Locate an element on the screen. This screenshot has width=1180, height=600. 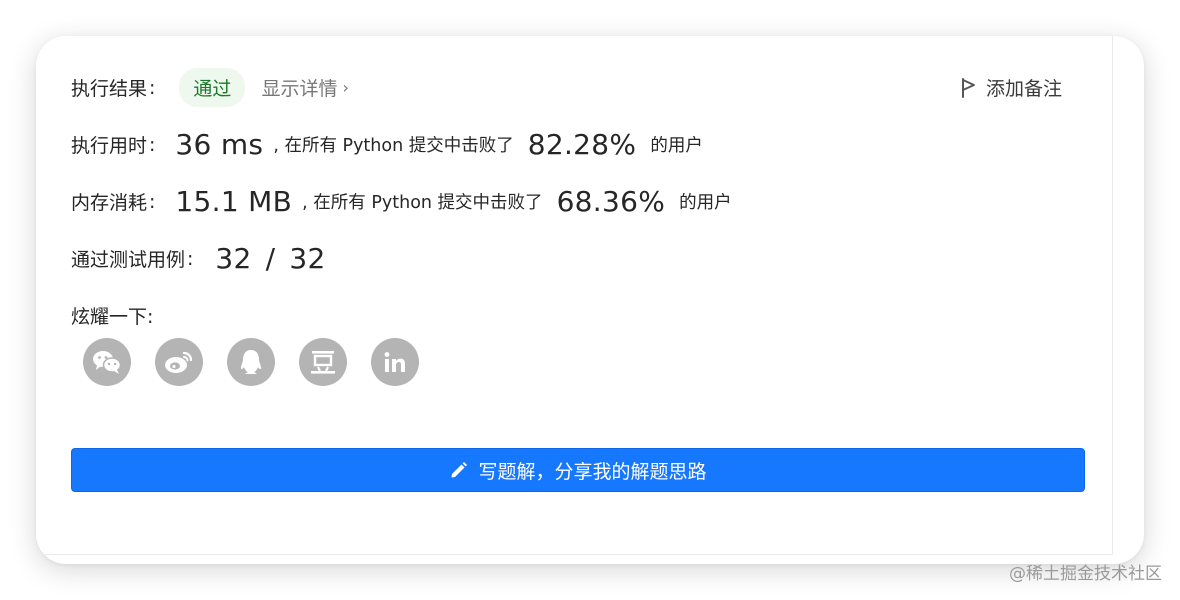
runtime-label: 执行用时 is located at coordinates (109, 146).